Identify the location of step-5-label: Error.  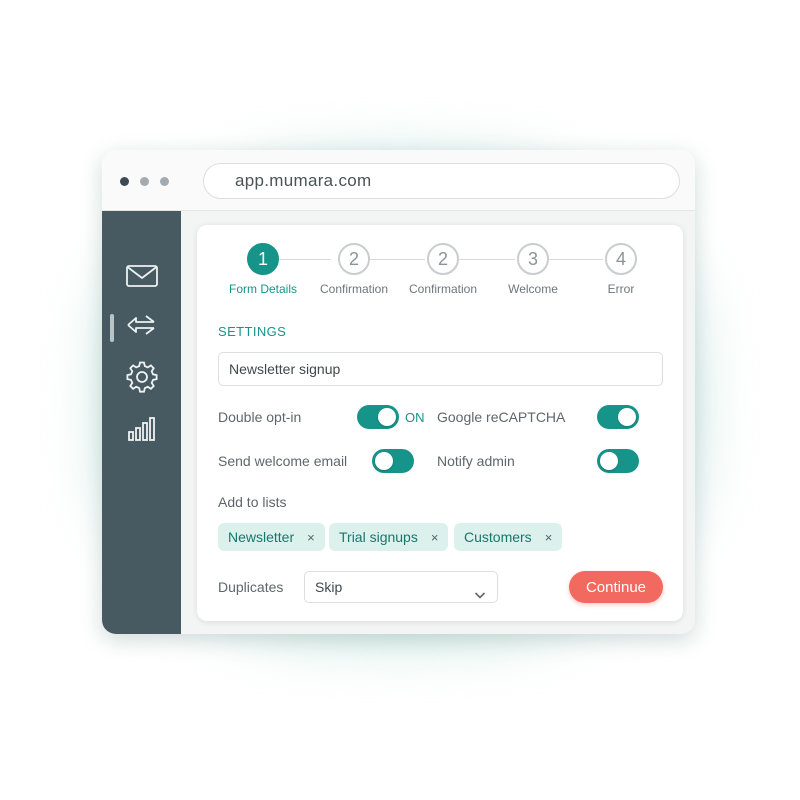
(621, 289).